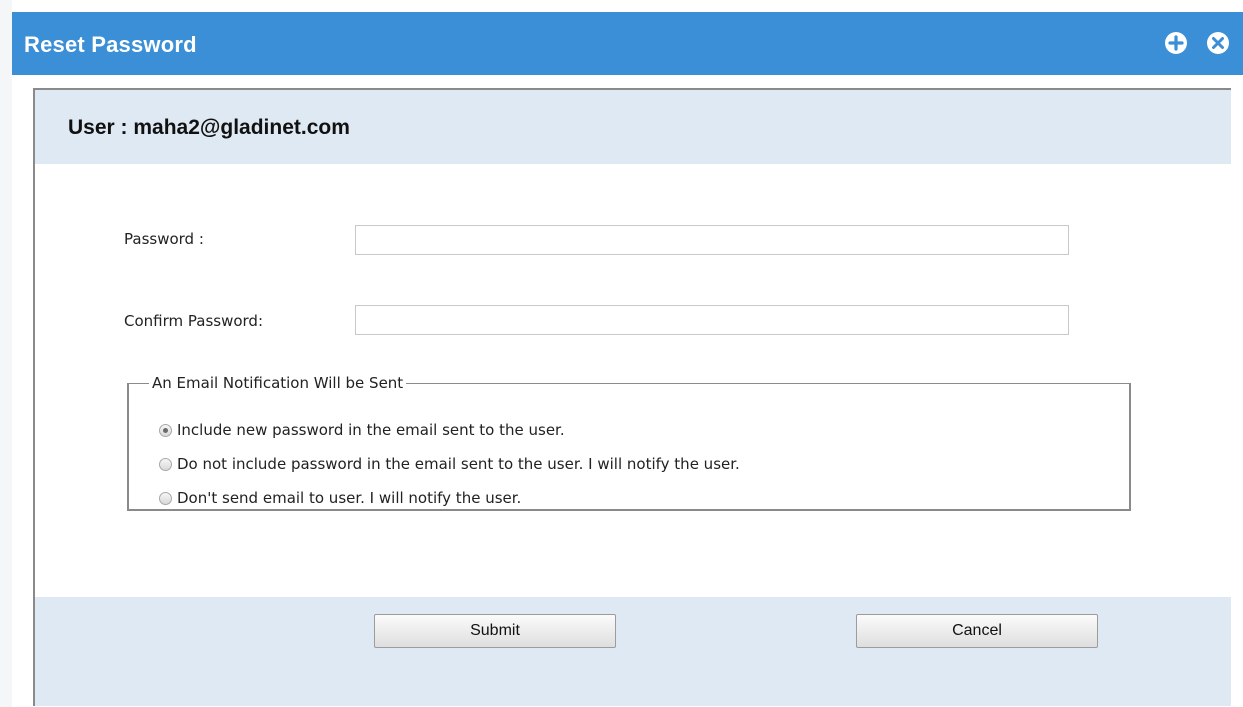 The image size is (1243, 707). I want to click on plus-circle-icon, so click(1176, 43).